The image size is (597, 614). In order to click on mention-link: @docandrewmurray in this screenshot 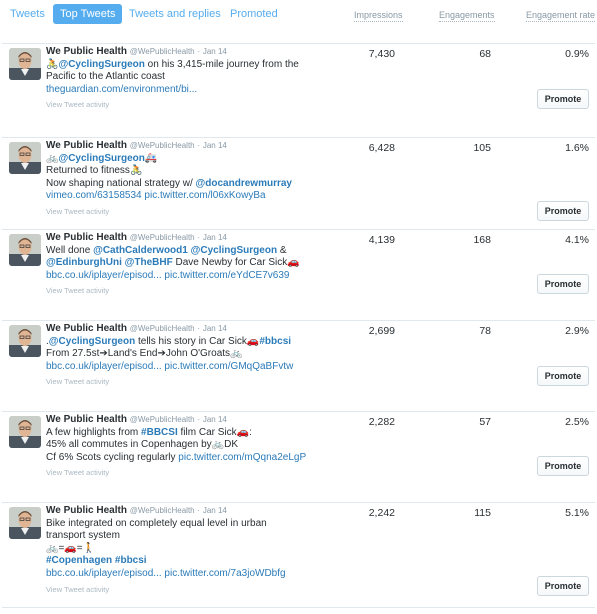, I will do `click(244, 183)`.